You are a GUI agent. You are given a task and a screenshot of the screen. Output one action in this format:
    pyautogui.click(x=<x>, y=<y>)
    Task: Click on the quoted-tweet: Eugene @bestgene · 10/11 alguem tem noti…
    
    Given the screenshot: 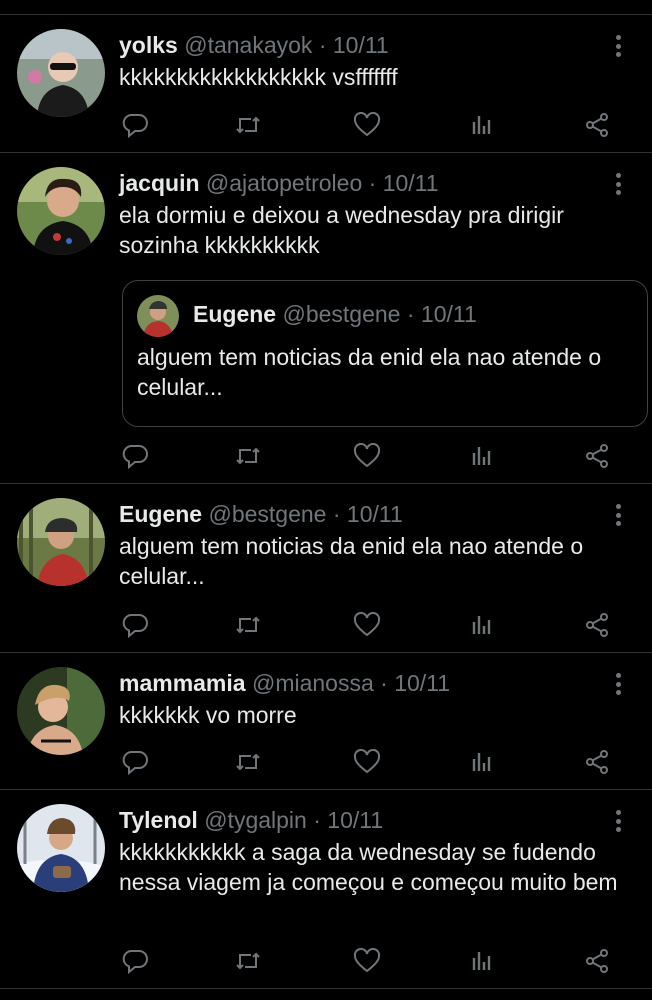 What is the action you would take?
    pyautogui.click(x=385, y=353)
    